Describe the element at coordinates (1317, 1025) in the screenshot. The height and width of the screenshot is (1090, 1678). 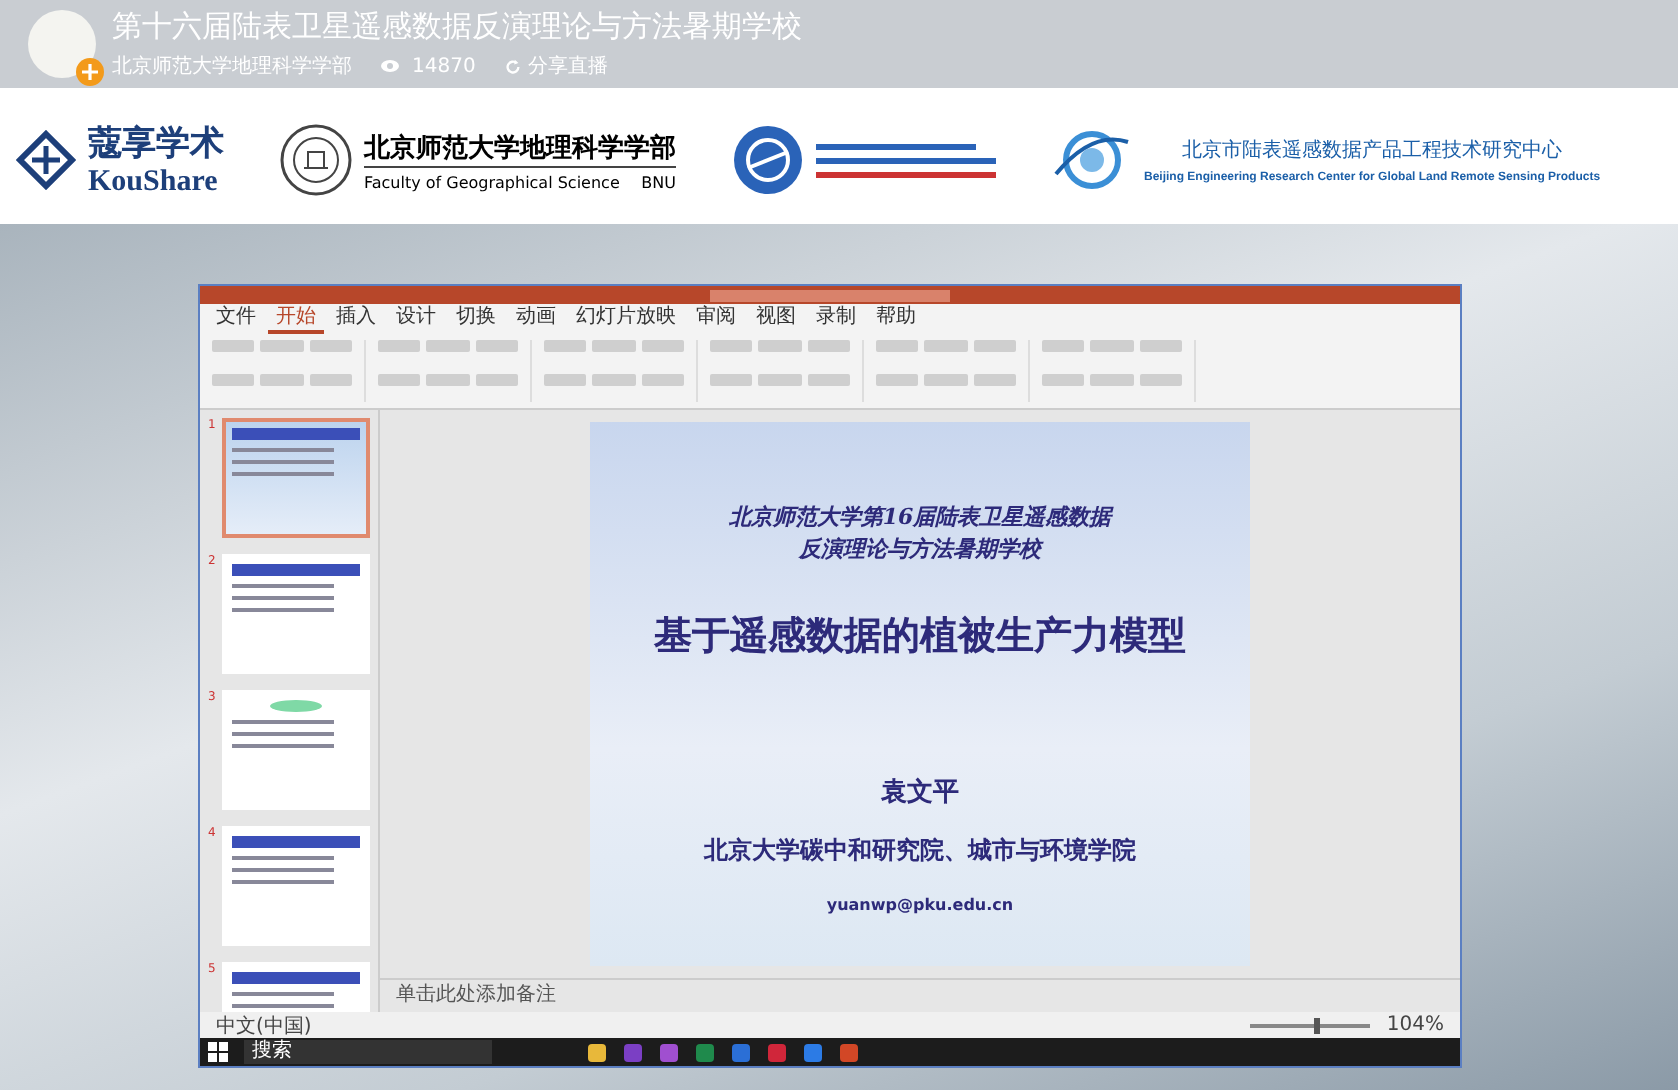
I see `zoom-slider-thumb` at that location.